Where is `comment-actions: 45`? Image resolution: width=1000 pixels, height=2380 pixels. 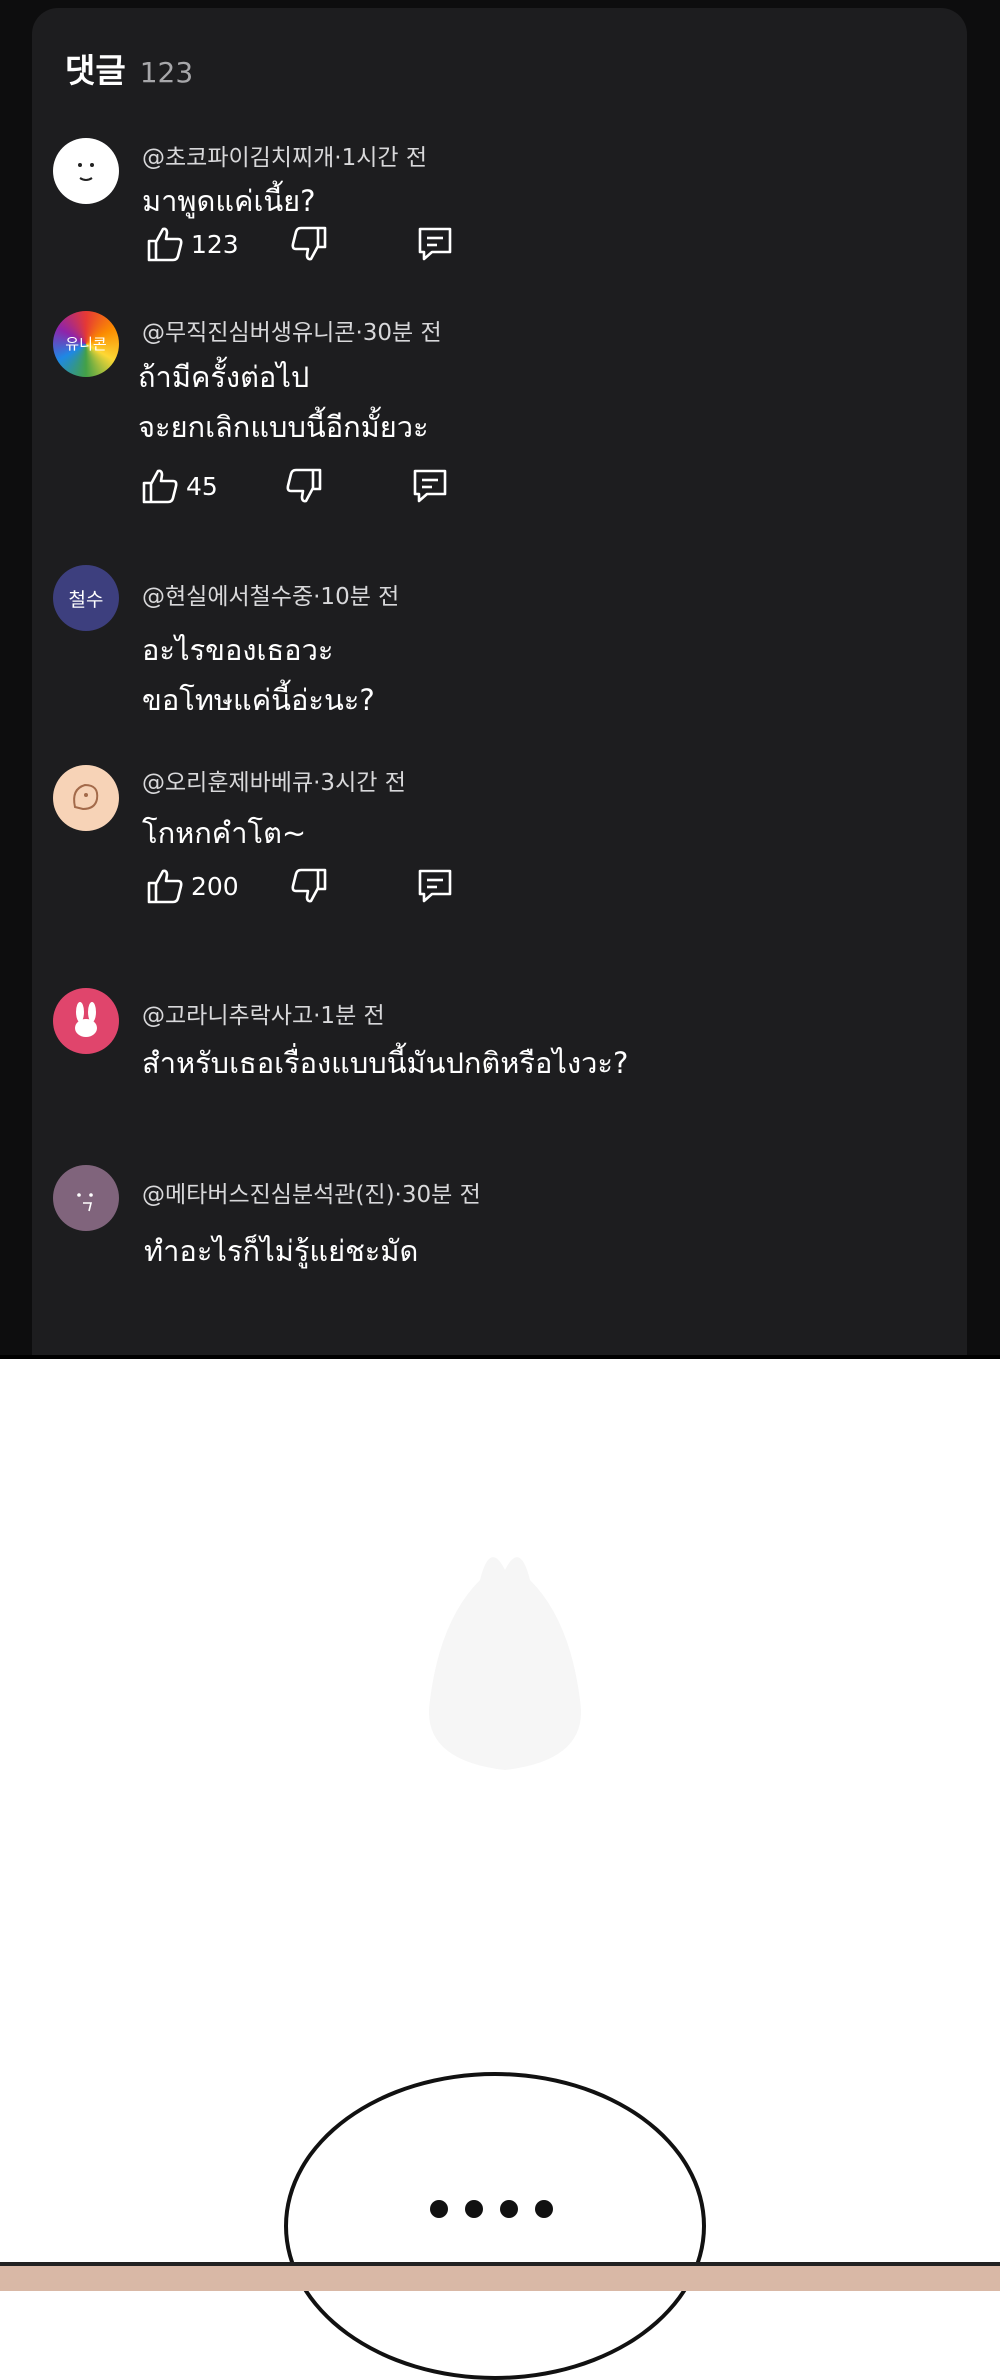
comment-actions: 45 is located at coordinates (300, 488).